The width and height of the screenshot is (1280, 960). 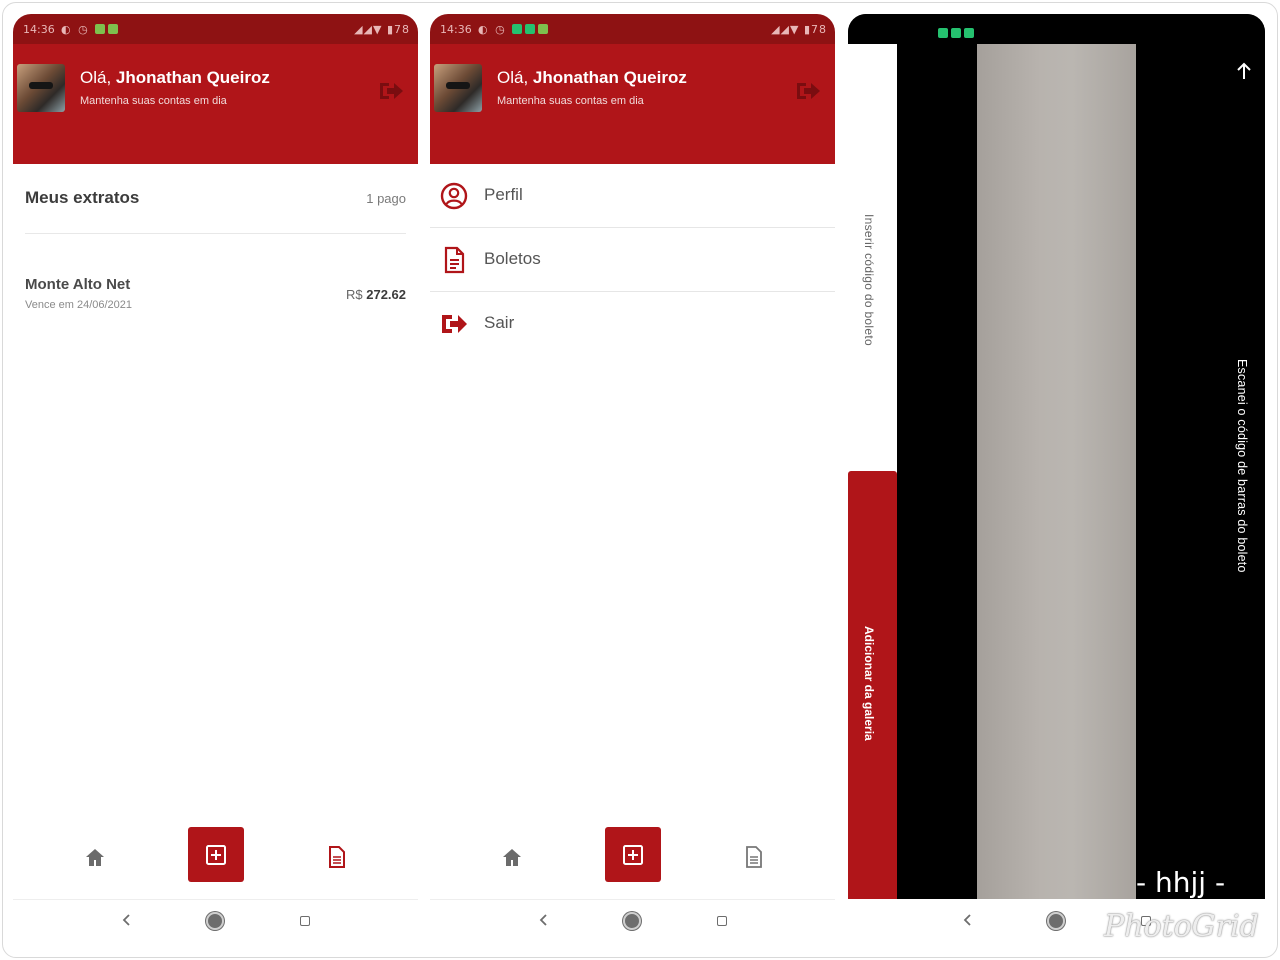 What do you see at coordinates (1244, 71) in the screenshot?
I see `arrow-up-icon` at bounding box center [1244, 71].